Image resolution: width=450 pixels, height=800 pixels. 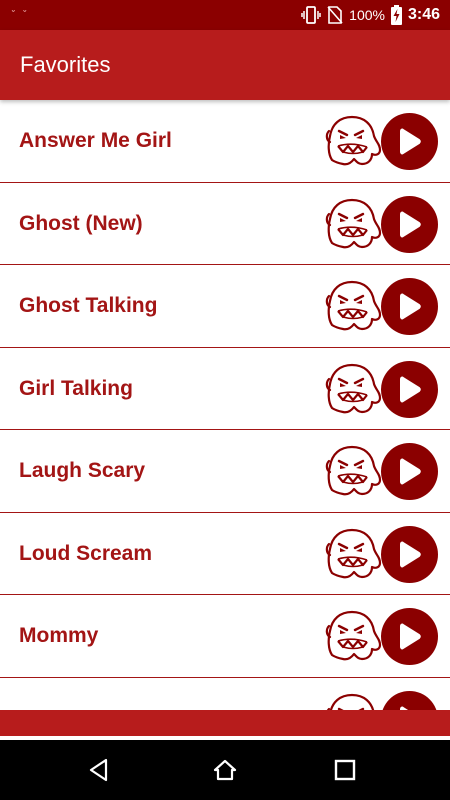 I want to click on status-icons: 100% 3:46, so click(x=370, y=15).